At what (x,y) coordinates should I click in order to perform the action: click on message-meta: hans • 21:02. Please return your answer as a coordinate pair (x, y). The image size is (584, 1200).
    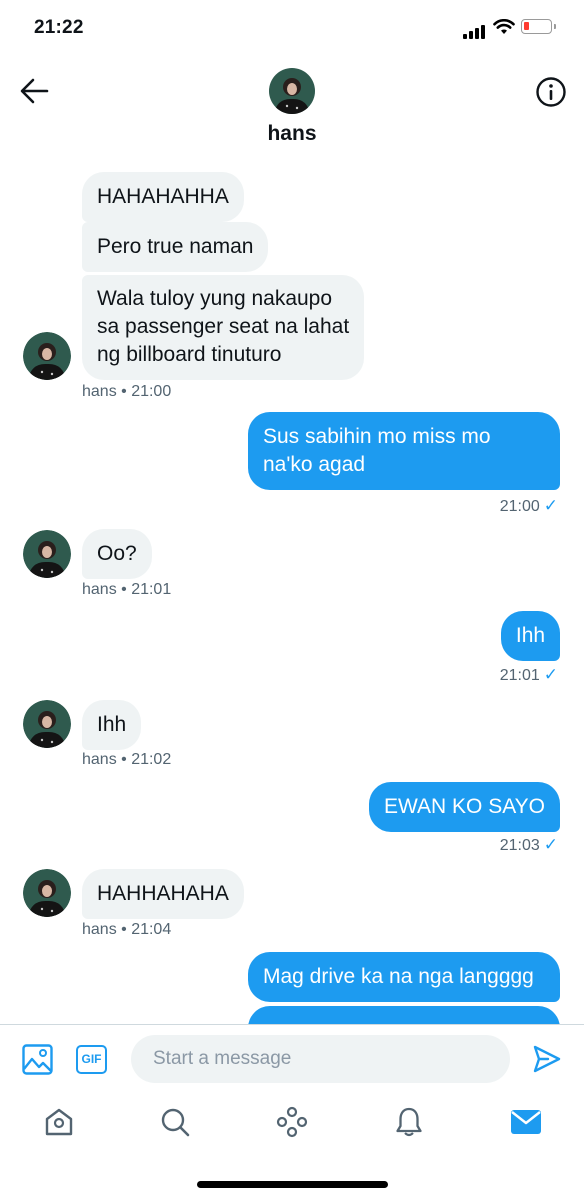
    Looking at the image, I should click on (127, 759).